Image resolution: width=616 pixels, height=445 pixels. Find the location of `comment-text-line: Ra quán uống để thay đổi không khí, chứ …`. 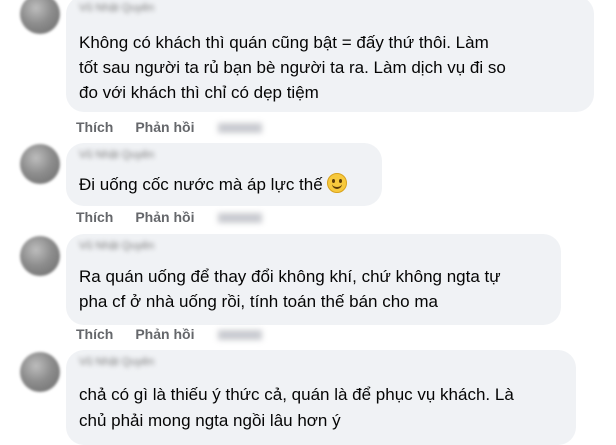

comment-text-line: Ra quán uống để thay đổi không khí, chứ … is located at coordinates (290, 276).